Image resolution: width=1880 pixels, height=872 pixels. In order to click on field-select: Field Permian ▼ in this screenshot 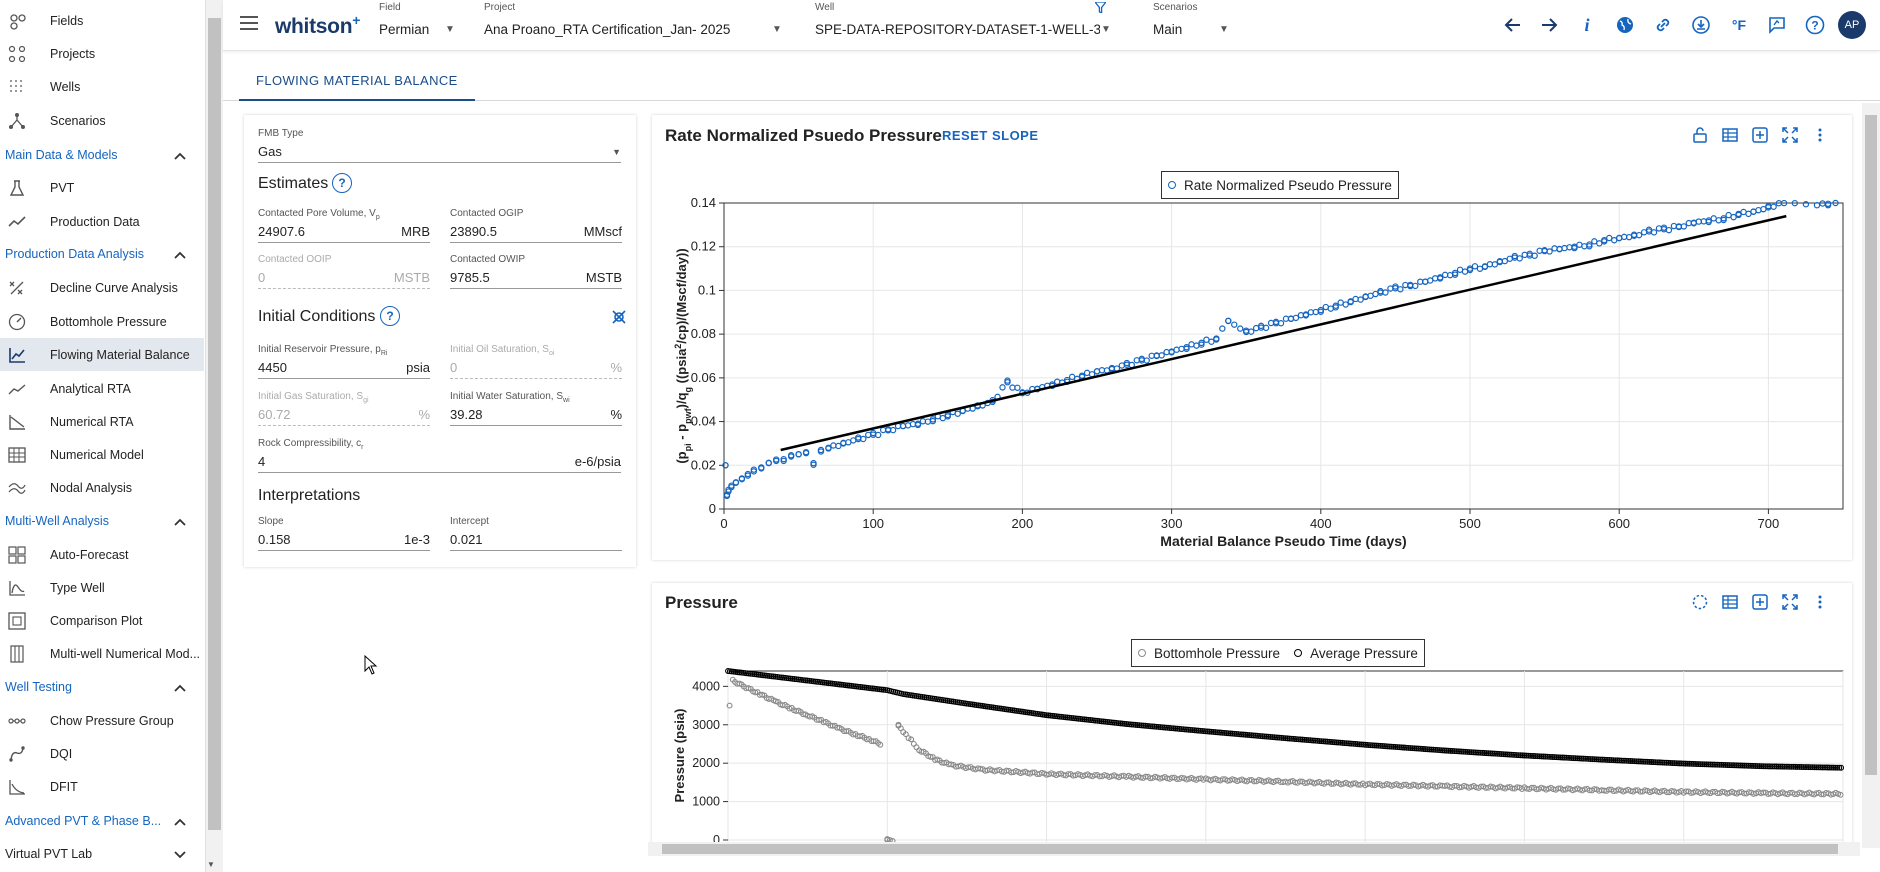, I will do `click(419, 25)`.